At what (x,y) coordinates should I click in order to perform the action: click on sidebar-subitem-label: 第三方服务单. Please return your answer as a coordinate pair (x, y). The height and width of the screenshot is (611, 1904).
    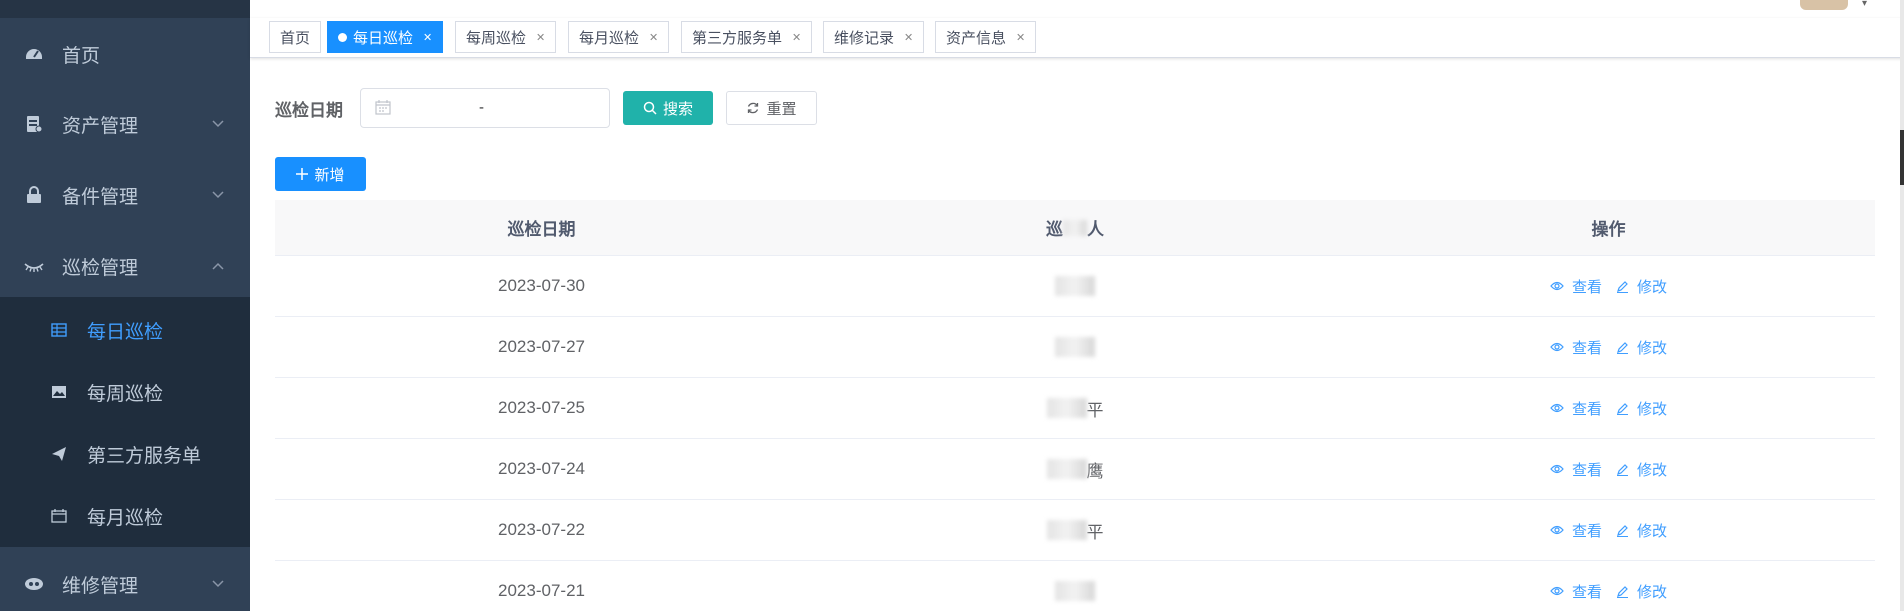
    Looking at the image, I should click on (144, 456).